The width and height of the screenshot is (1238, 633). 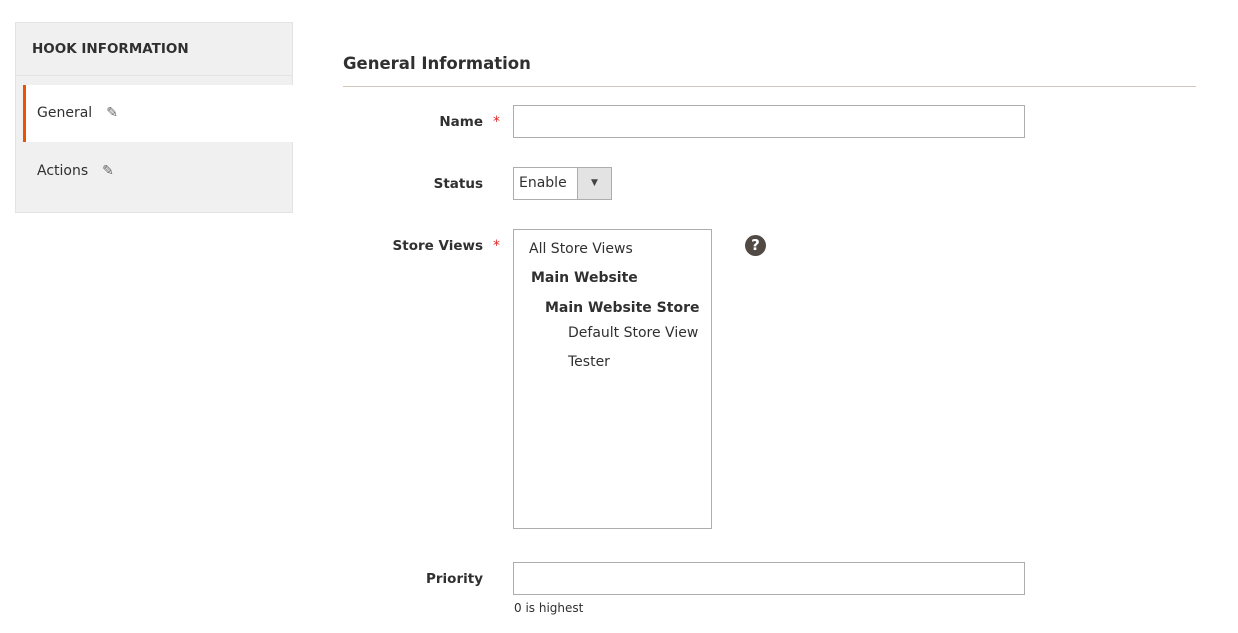 I want to click on divider, so click(x=769, y=86).